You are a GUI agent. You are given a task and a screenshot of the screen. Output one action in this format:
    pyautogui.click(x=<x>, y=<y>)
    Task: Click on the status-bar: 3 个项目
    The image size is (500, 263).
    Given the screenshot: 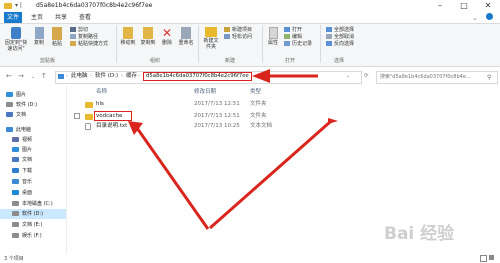 What is the action you would take?
    pyautogui.click(x=250, y=258)
    